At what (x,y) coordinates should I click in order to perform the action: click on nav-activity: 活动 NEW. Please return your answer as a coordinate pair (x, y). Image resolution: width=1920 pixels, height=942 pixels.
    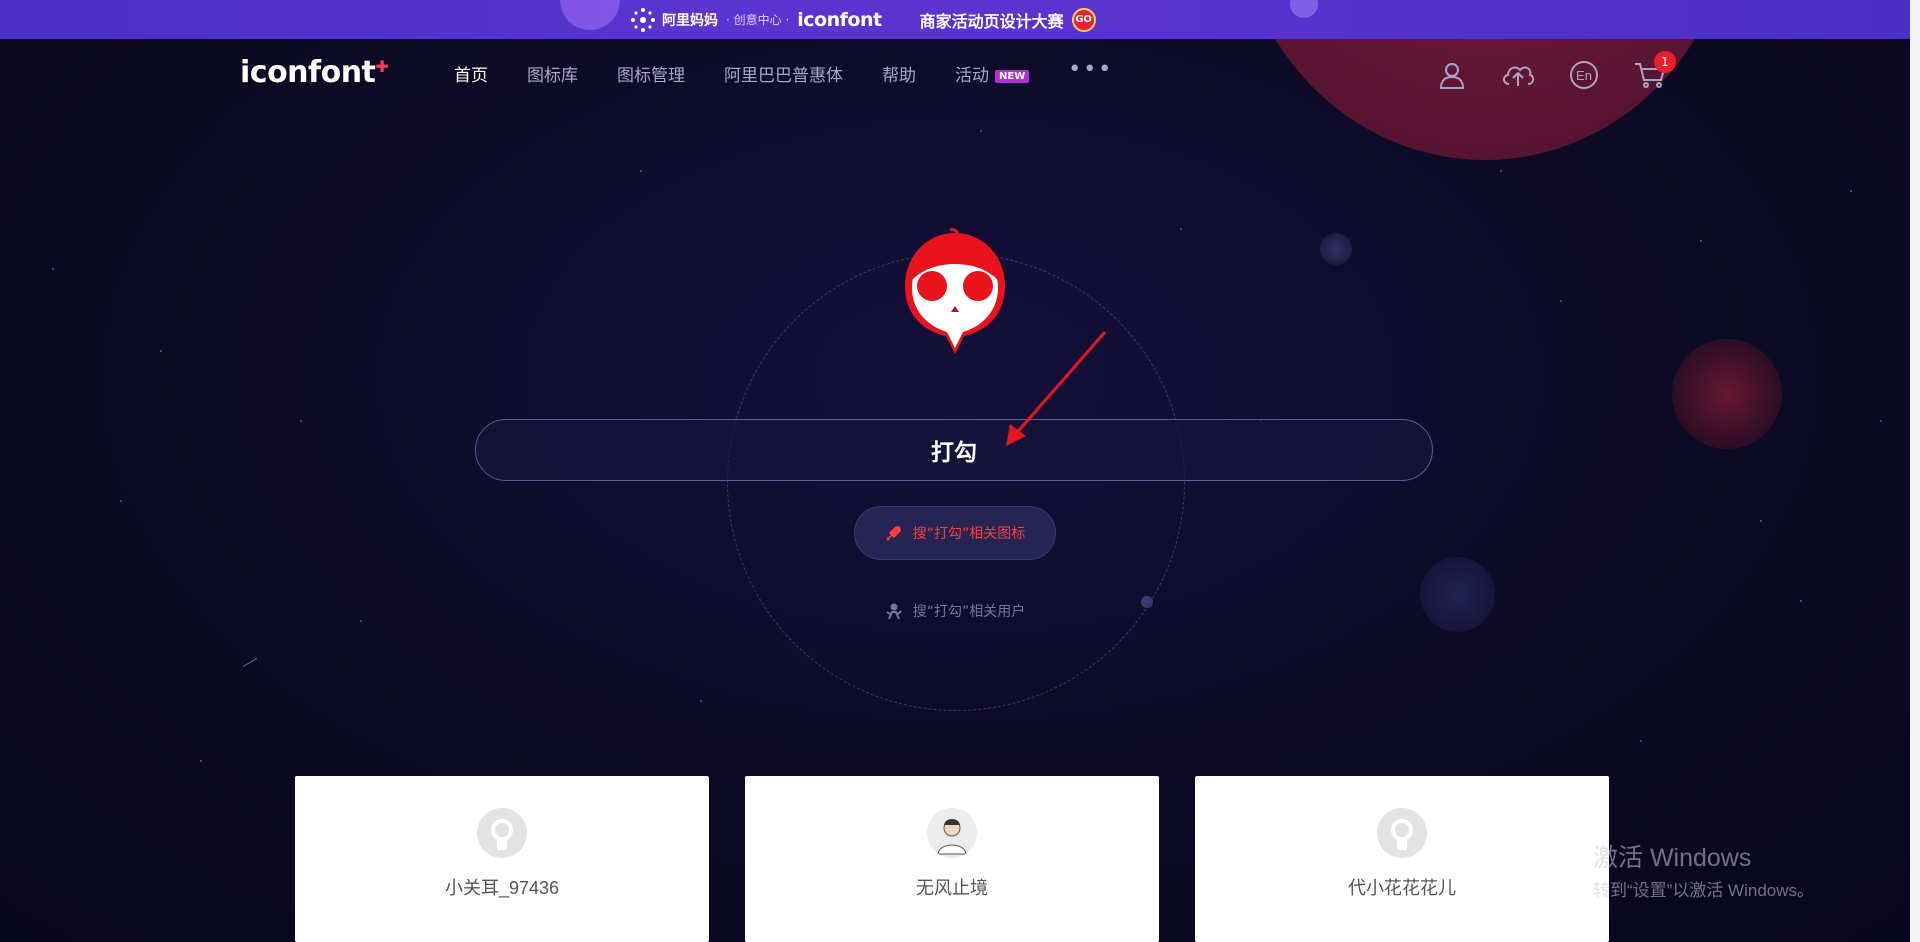
    Looking at the image, I should click on (992, 73).